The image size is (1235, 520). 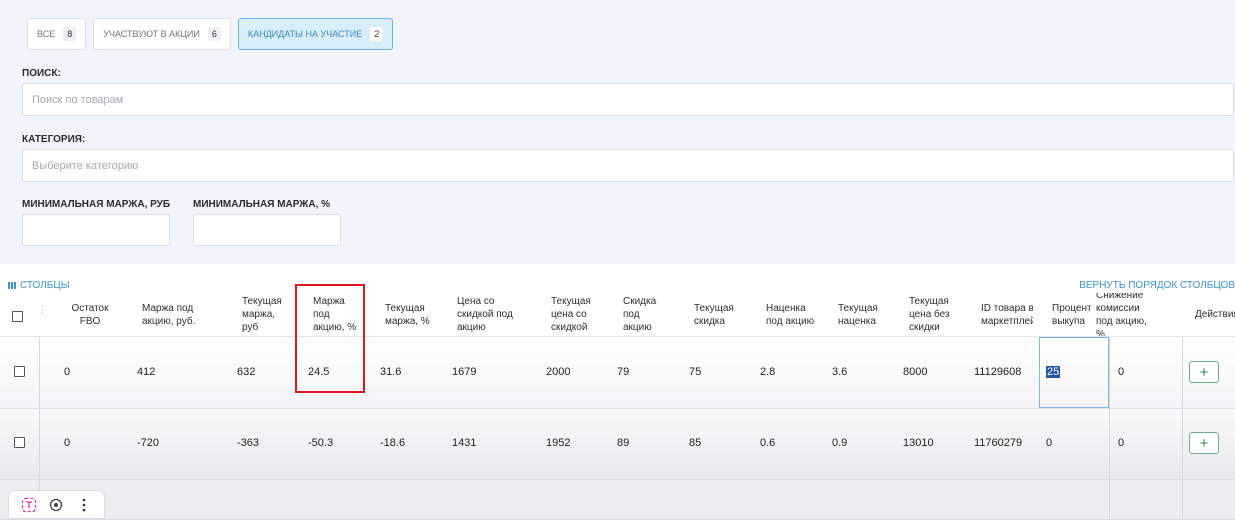 I want to click on cell-current-margin-rub: 632, so click(x=246, y=372).